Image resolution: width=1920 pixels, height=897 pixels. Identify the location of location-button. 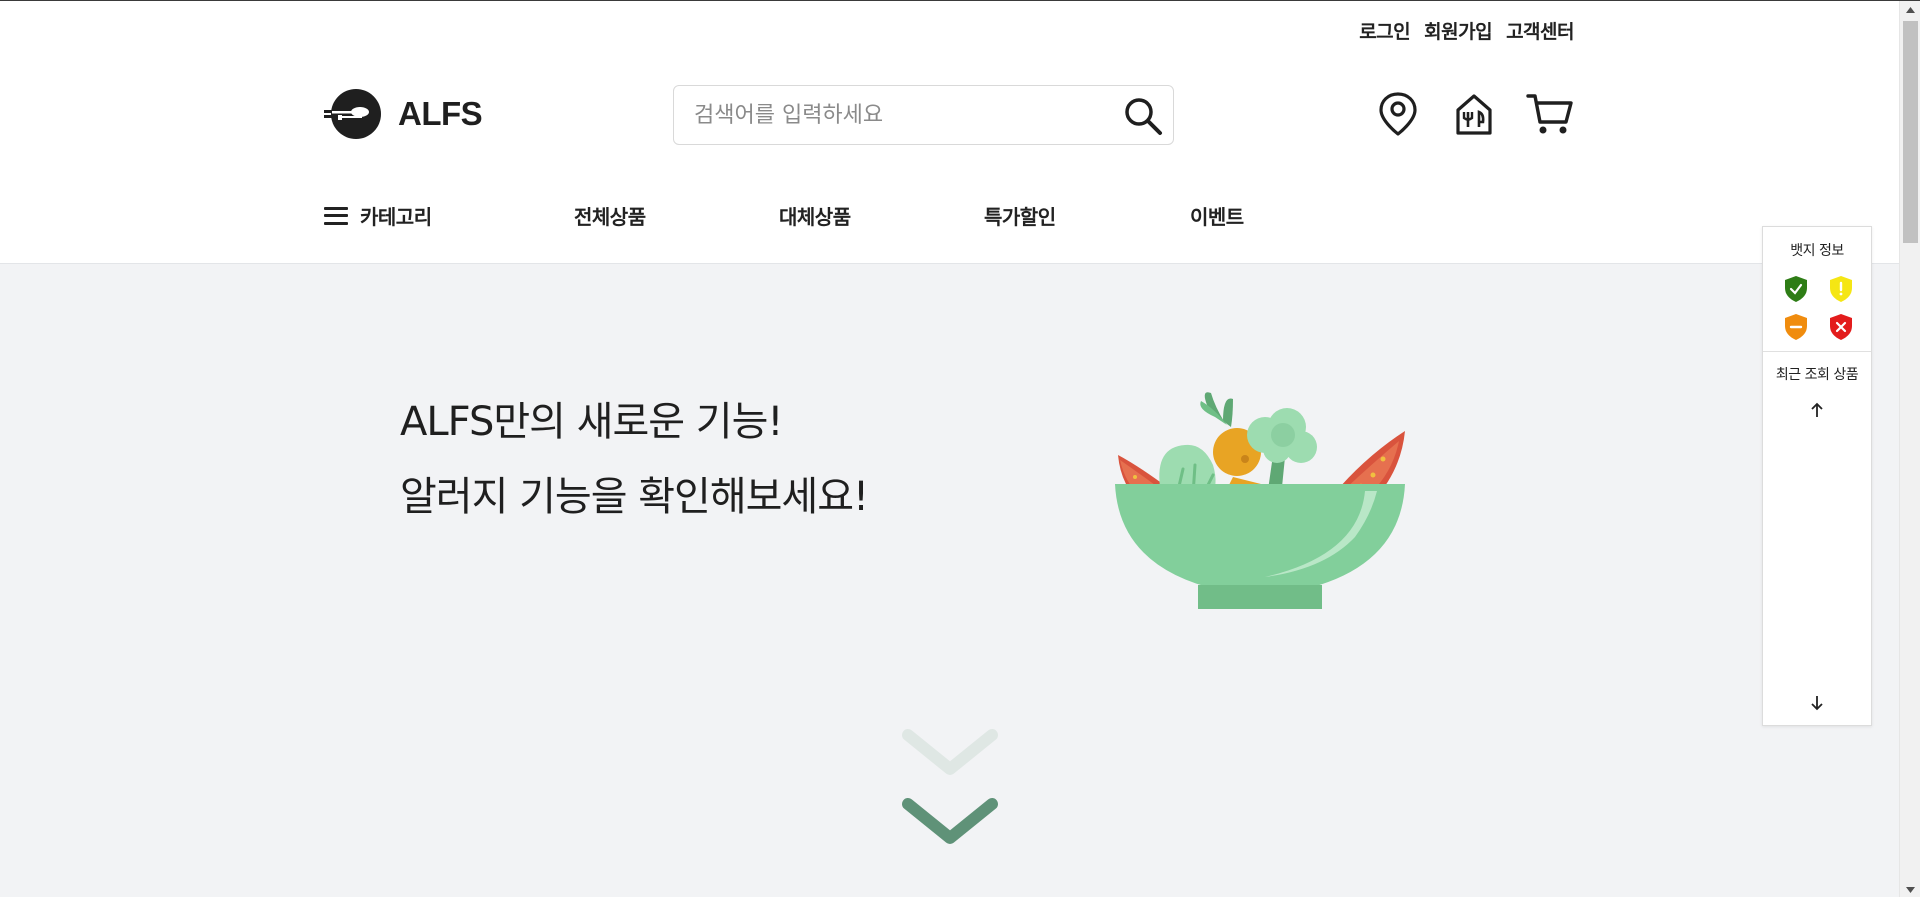
(1398, 114).